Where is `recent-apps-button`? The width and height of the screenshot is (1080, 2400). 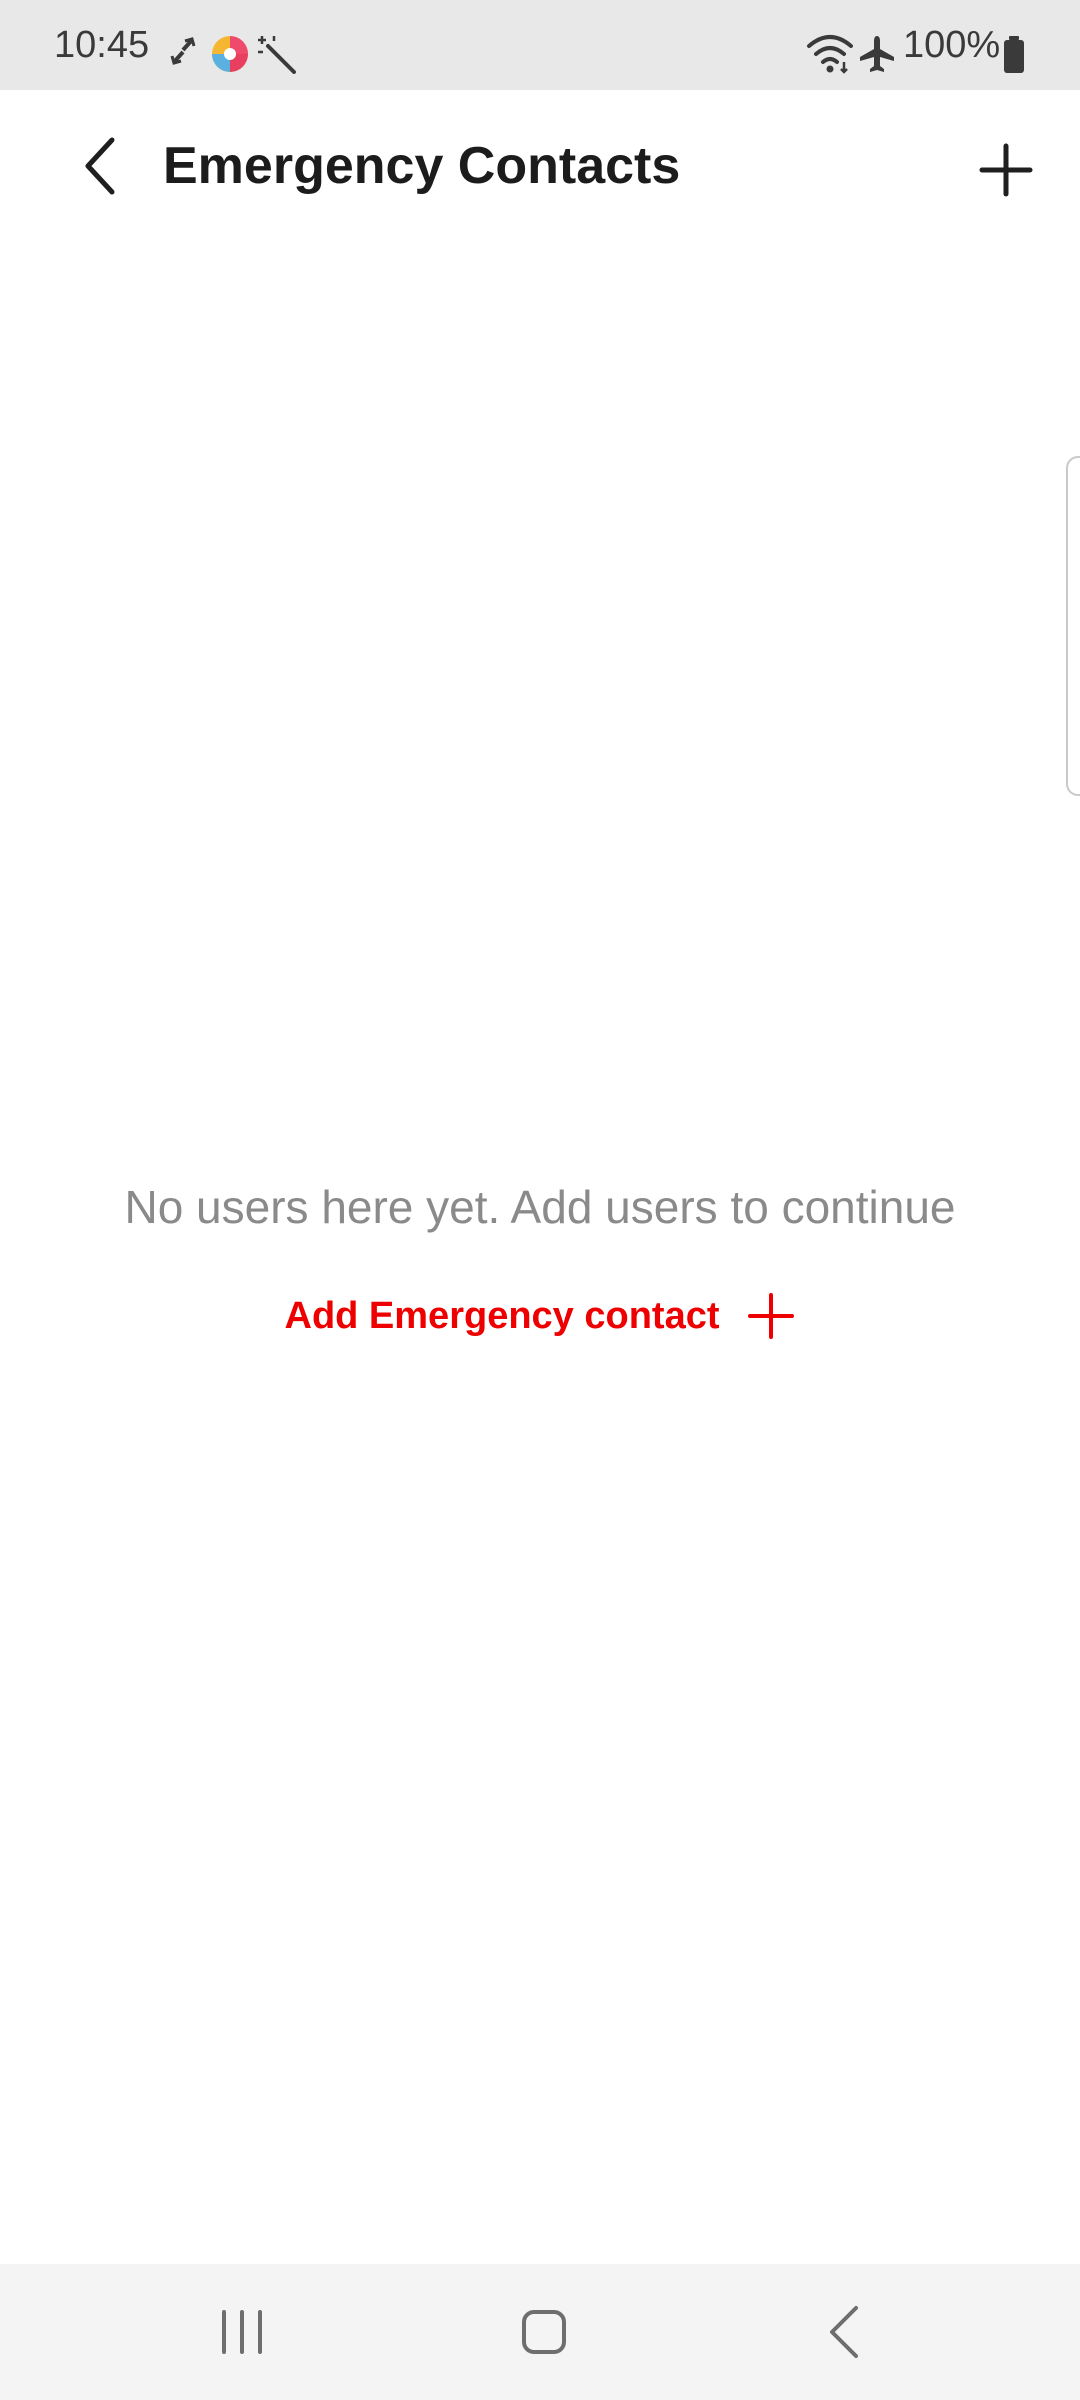
recent-apps-button is located at coordinates (242, 2332).